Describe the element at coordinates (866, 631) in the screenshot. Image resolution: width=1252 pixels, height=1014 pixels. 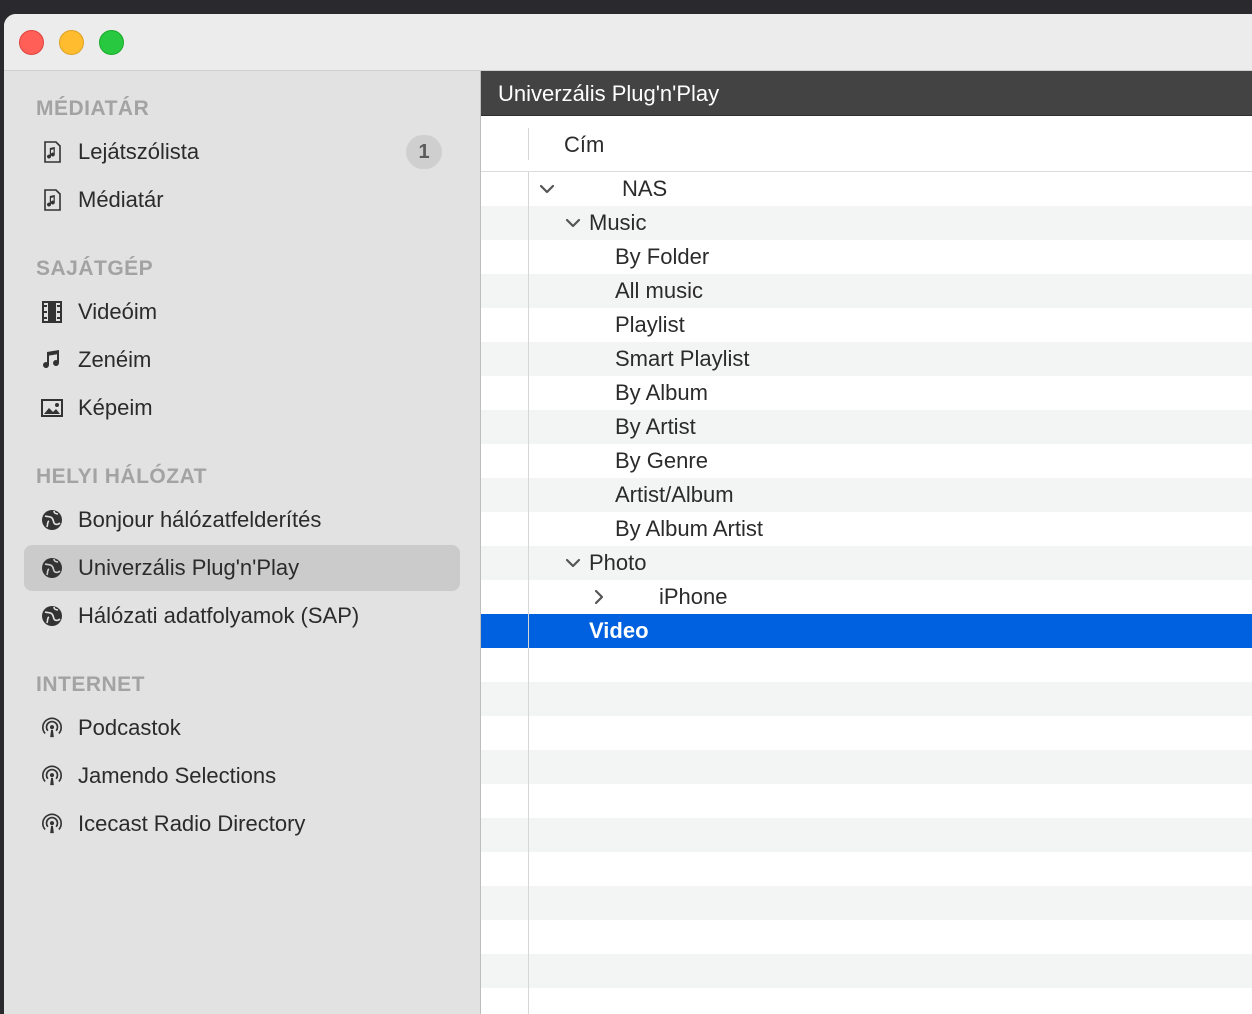
I see `tree-row-selected: Video` at that location.